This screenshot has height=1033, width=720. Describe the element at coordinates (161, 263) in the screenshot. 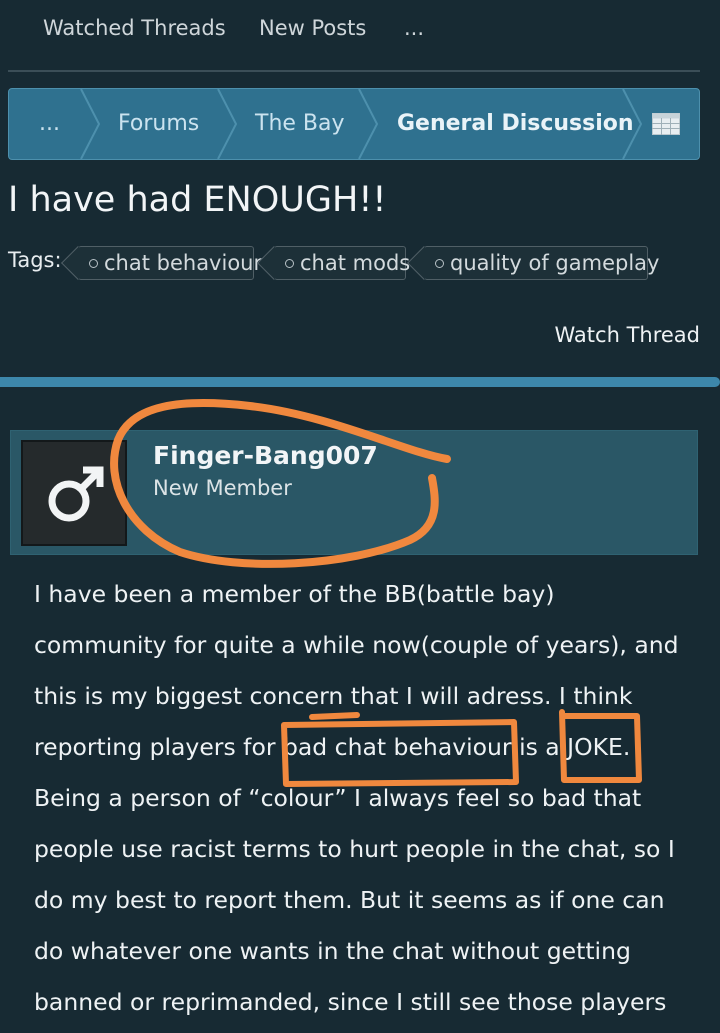

I see `tag-chat-behaviour: chat behaviour` at that location.